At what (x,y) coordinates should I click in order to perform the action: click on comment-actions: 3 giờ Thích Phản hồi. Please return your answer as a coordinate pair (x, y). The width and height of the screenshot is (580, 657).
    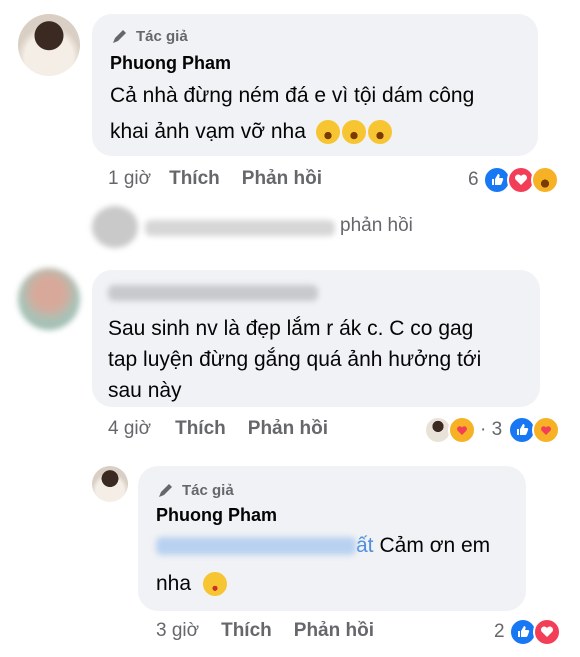
    Looking at the image, I should click on (265, 631).